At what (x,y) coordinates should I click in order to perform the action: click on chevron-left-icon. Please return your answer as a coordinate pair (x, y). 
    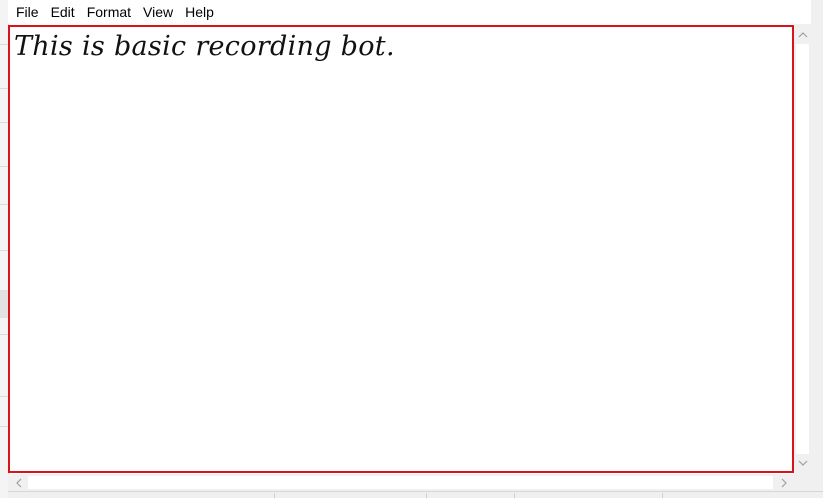
    Looking at the image, I should click on (18, 482).